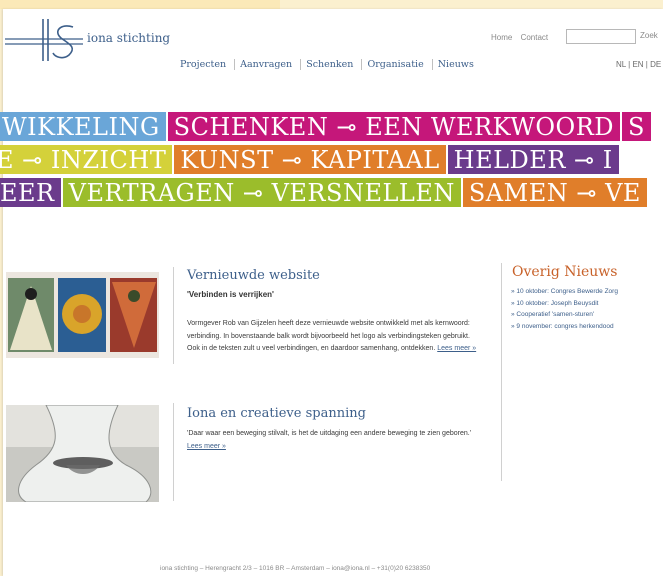 The image size is (663, 576). I want to click on site-name: iona stichting, so click(128, 38).